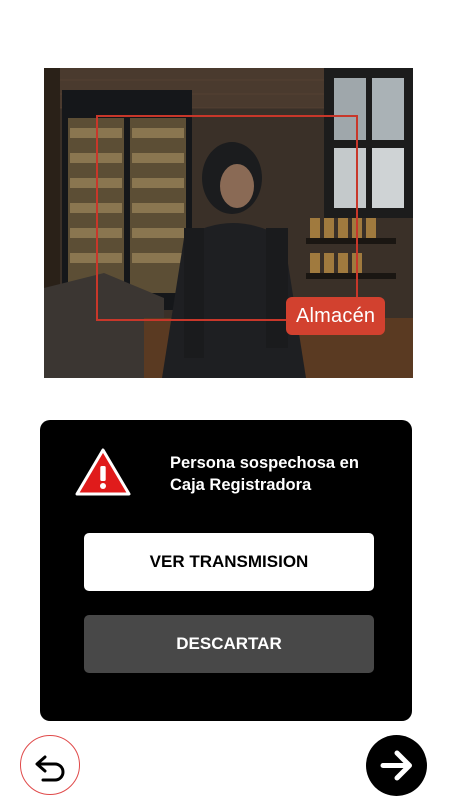 The width and height of the screenshot is (452, 804). Describe the element at coordinates (264, 463) in the screenshot. I see `alert-message-line1: Persona sospechosa en` at that location.